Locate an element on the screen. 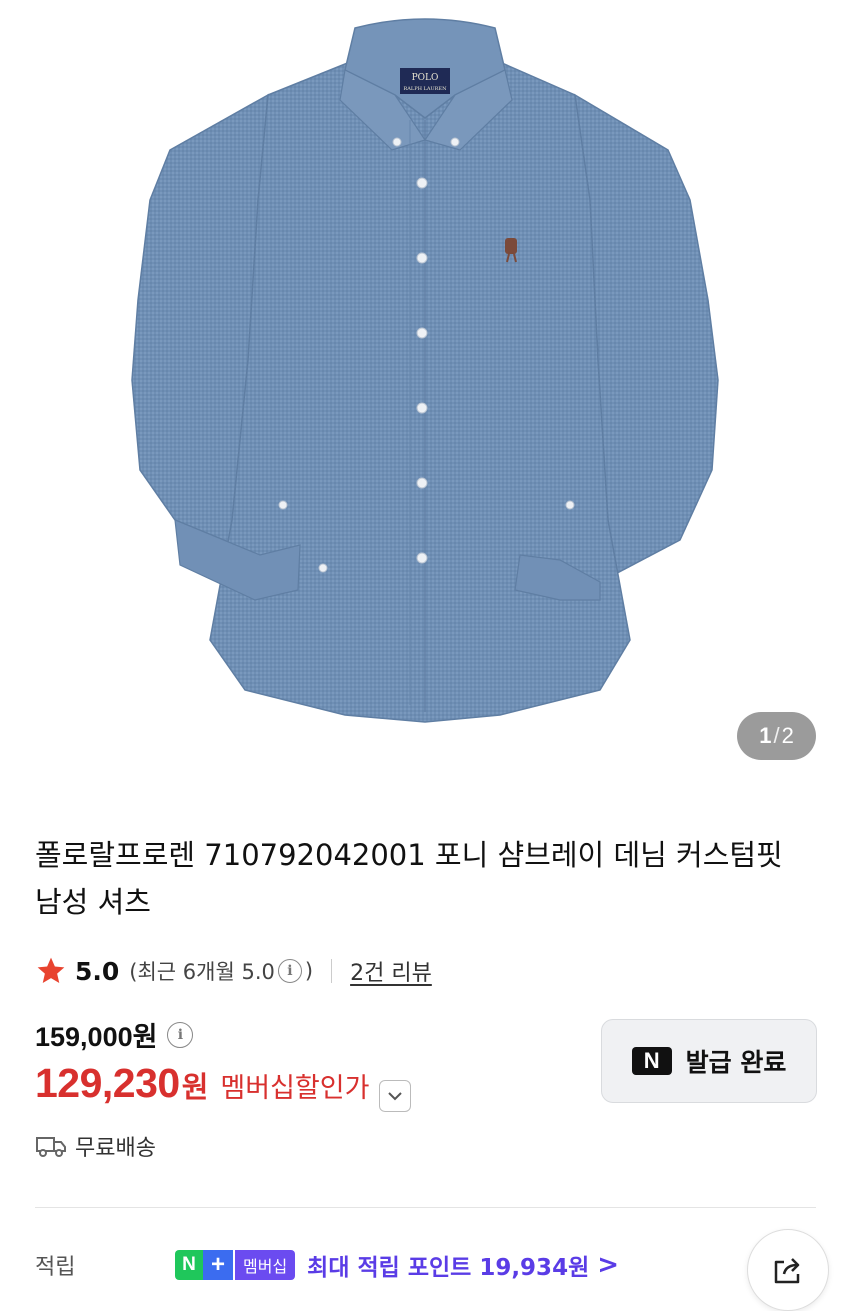 The width and height of the screenshot is (850, 1311). share-button is located at coordinates (788, 1270).